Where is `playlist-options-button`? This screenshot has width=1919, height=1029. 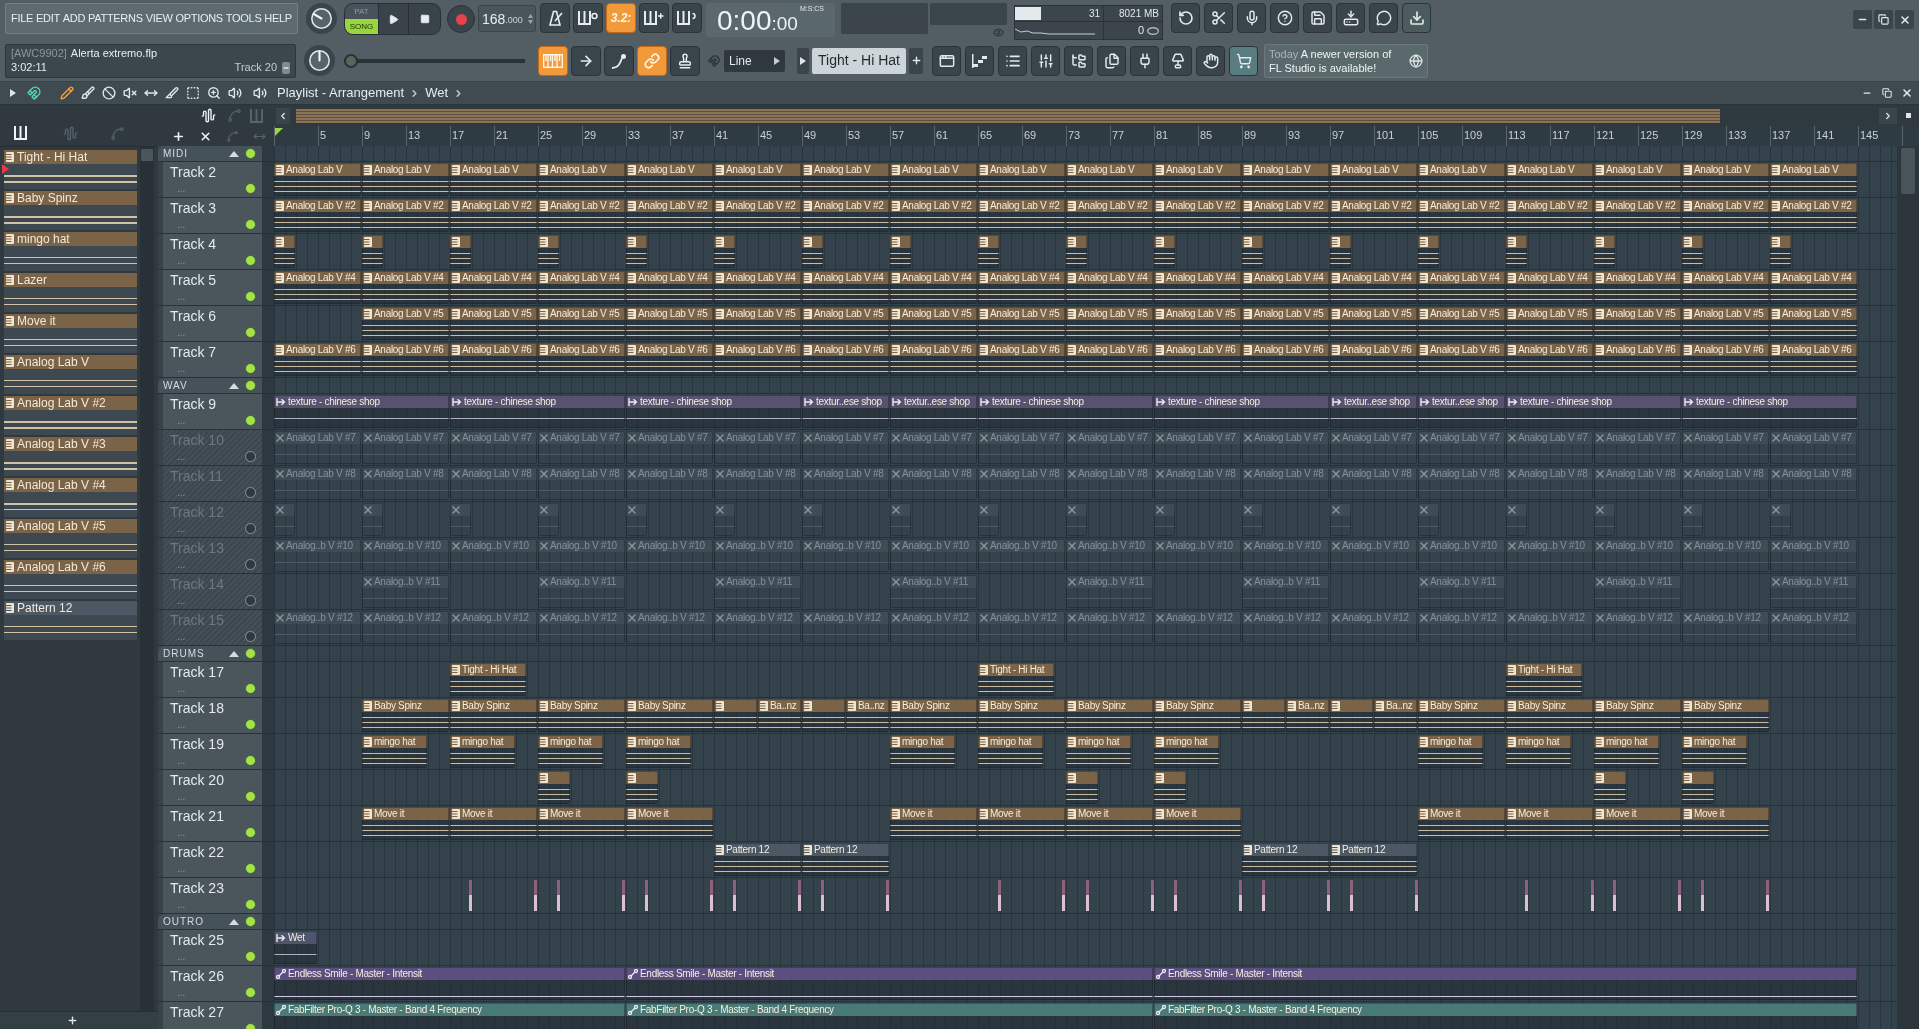 playlist-options-button is located at coordinates (13, 93).